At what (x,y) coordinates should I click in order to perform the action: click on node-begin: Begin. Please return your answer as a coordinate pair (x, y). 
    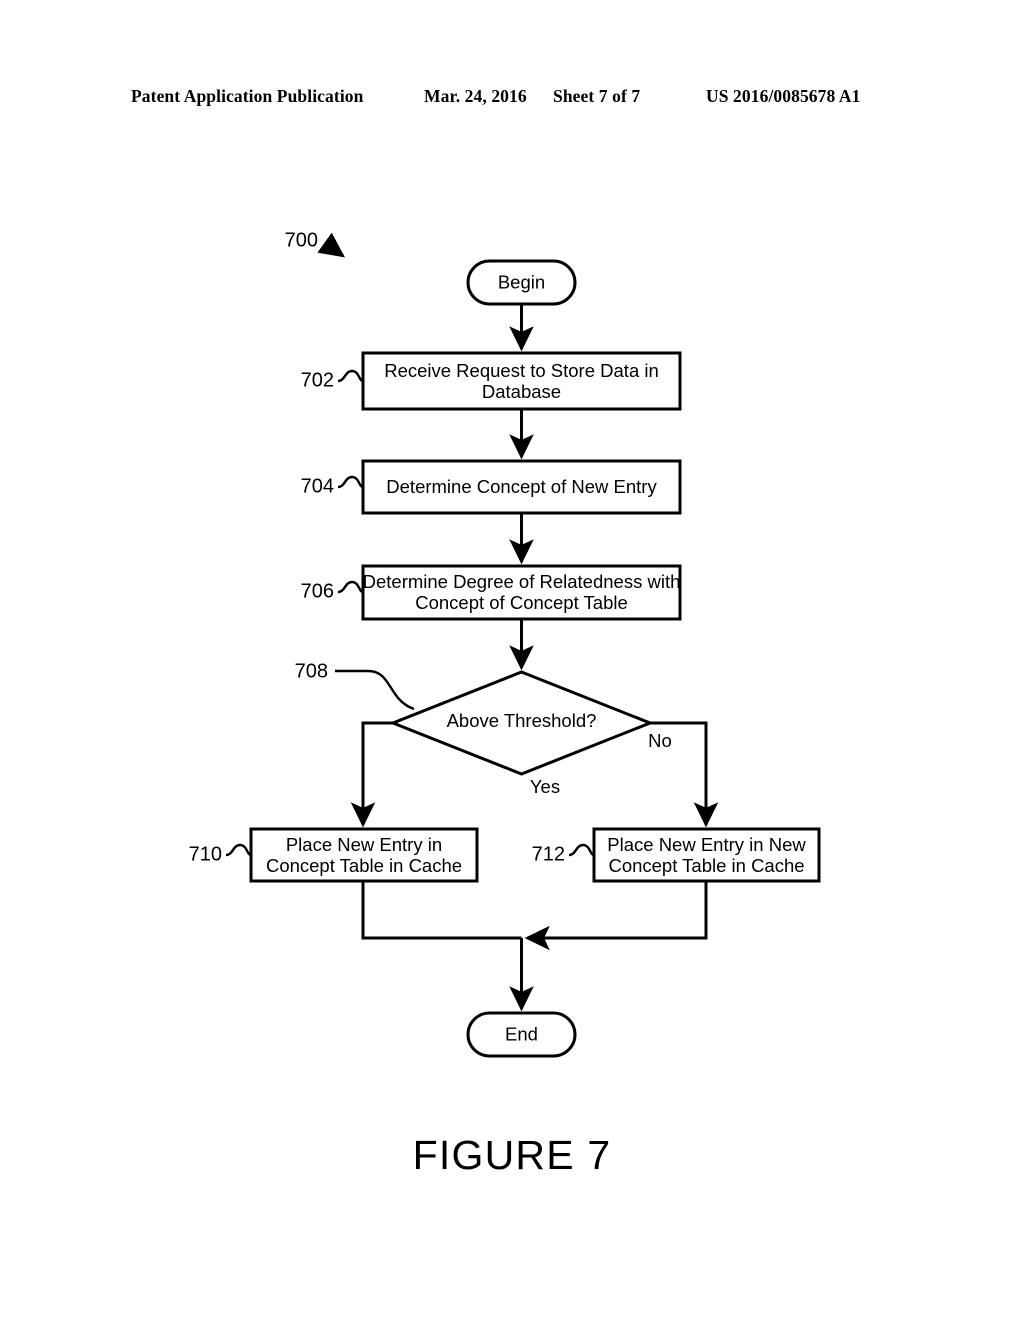
    Looking at the image, I should click on (521, 282).